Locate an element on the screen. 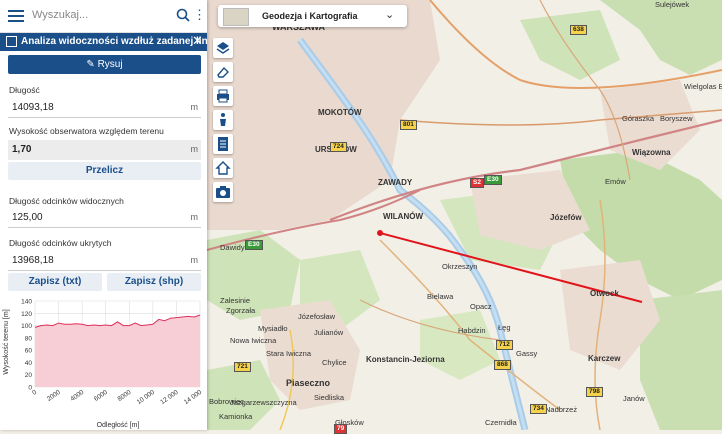  place-label: Kamionka is located at coordinates (236, 416).